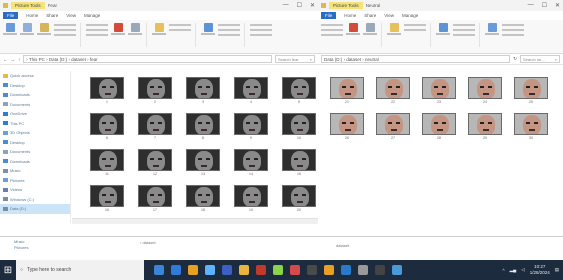 The height and width of the screenshot is (280, 563). I want to click on nav-item: Music, so click(35, 171).